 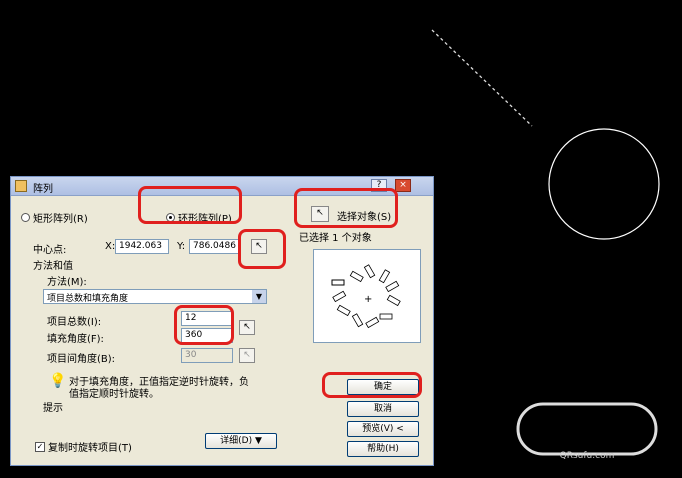 What do you see at coordinates (21, 186) in the screenshot?
I see `app-icon` at bounding box center [21, 186].